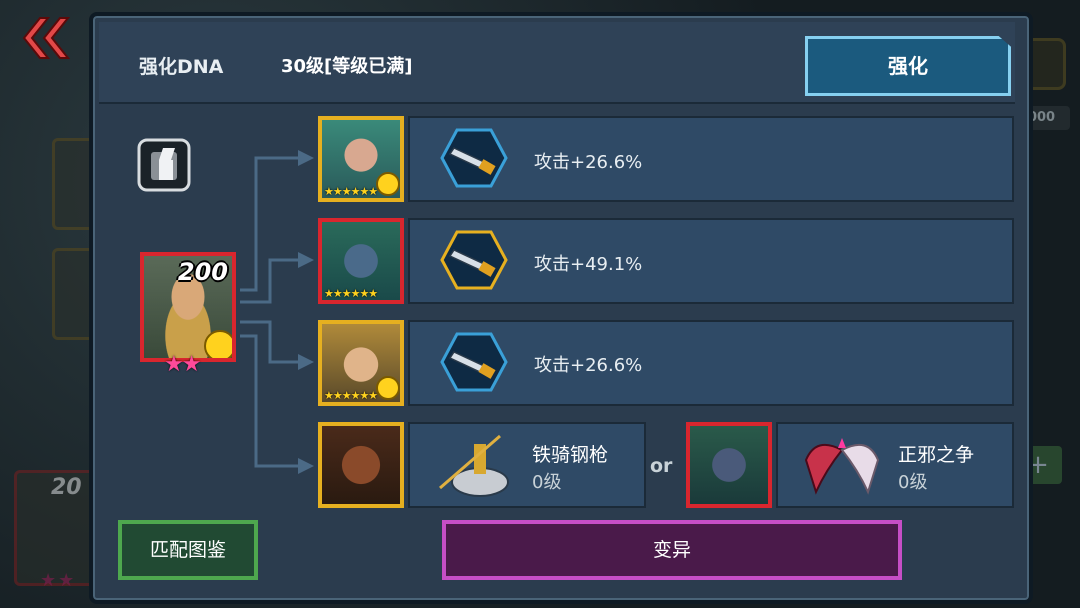 The image size is (1080, 608). What do you see at coordinates (188, 307) in the screenshot?
I see `main-hero-portrait: 200` at bounding box center [188, 307].